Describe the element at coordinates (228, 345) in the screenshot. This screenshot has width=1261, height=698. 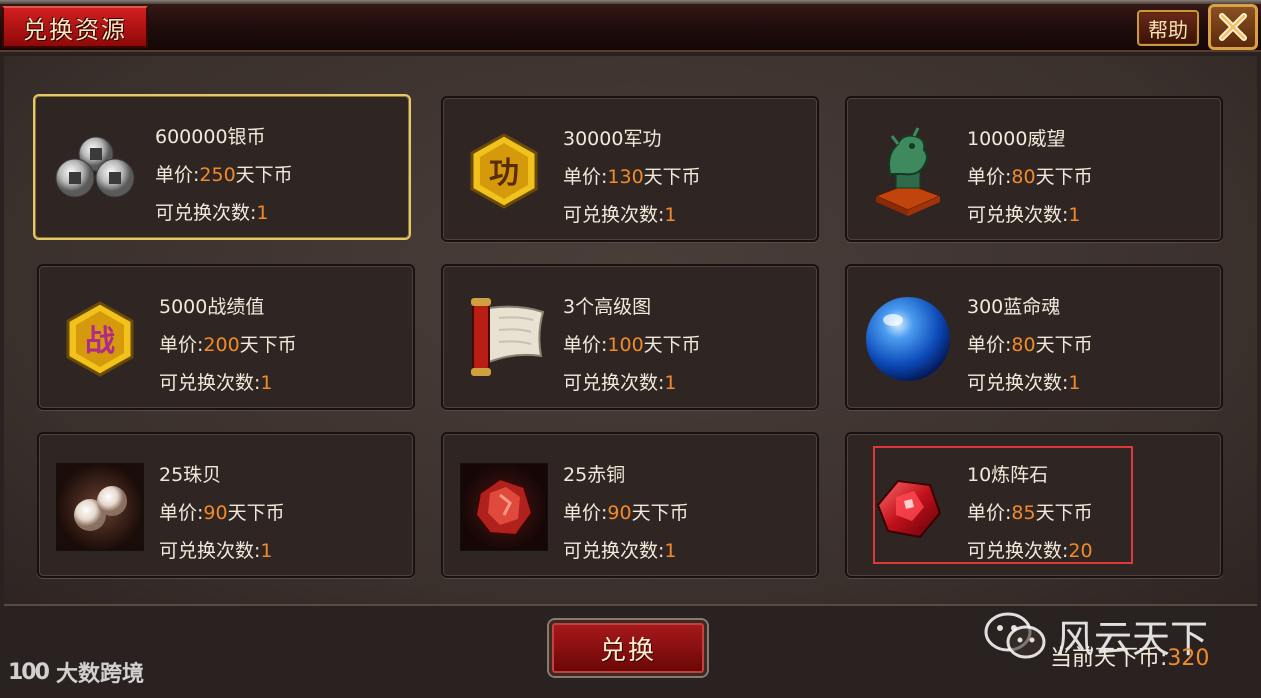
I see `item-price: 单价:200天下币` at that location.